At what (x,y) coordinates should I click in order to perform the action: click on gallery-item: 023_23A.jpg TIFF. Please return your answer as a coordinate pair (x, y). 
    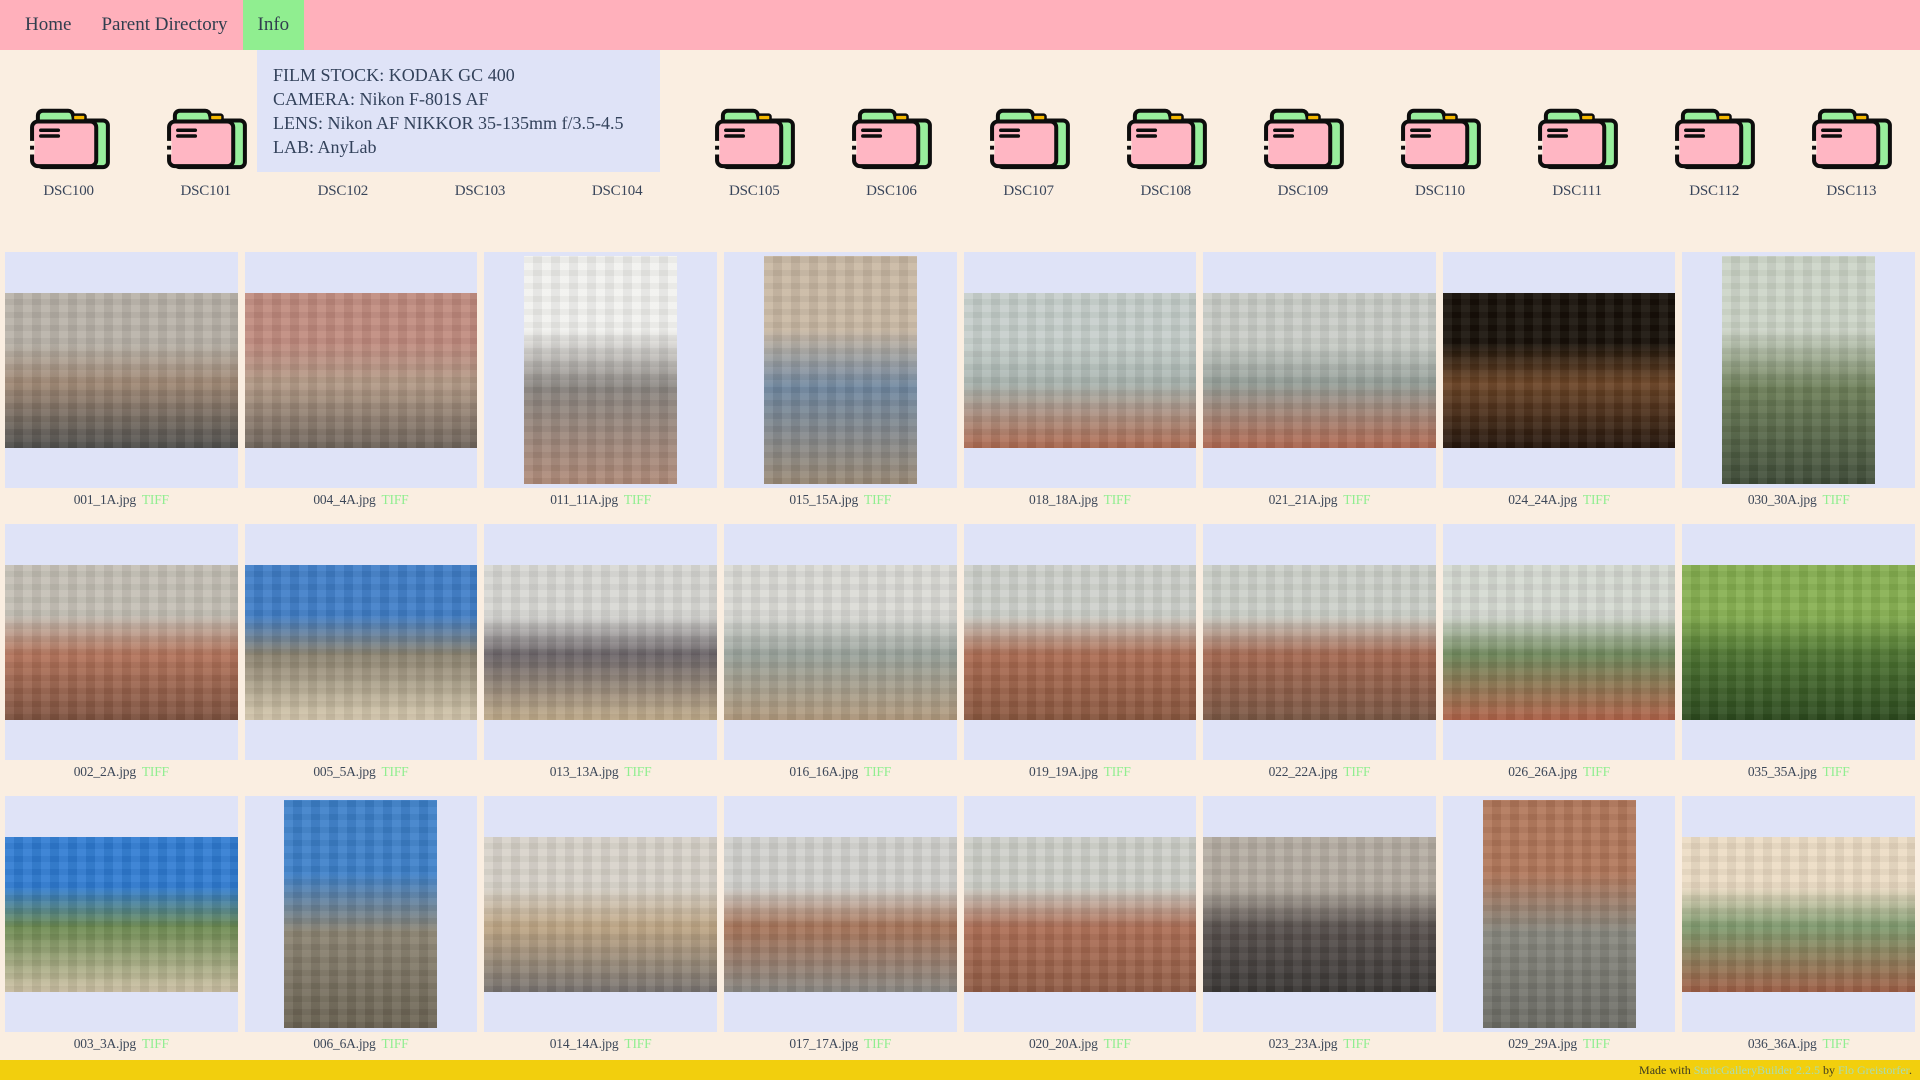
    Looking at the image, I should click on (1319, 926).